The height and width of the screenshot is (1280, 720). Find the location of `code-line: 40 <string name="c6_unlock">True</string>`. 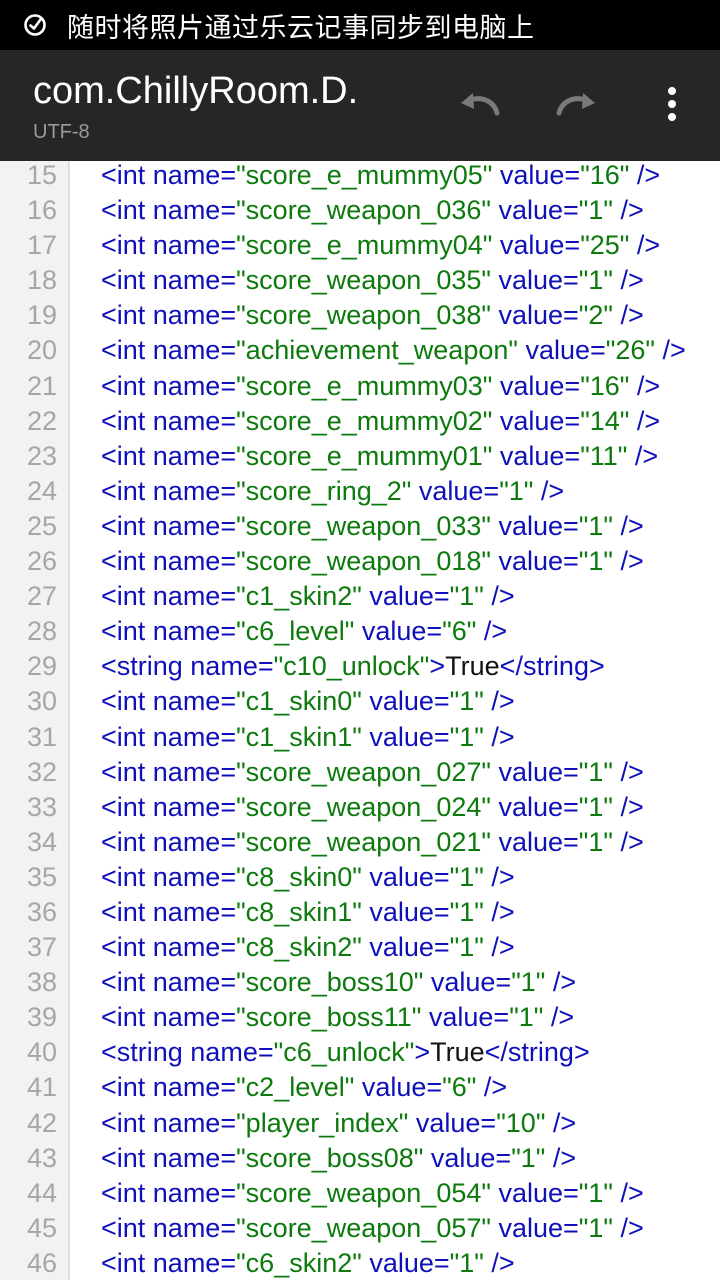

code-line: 40 <string name="c6_unlock">True</string> is located at coordinates (360, 1052).